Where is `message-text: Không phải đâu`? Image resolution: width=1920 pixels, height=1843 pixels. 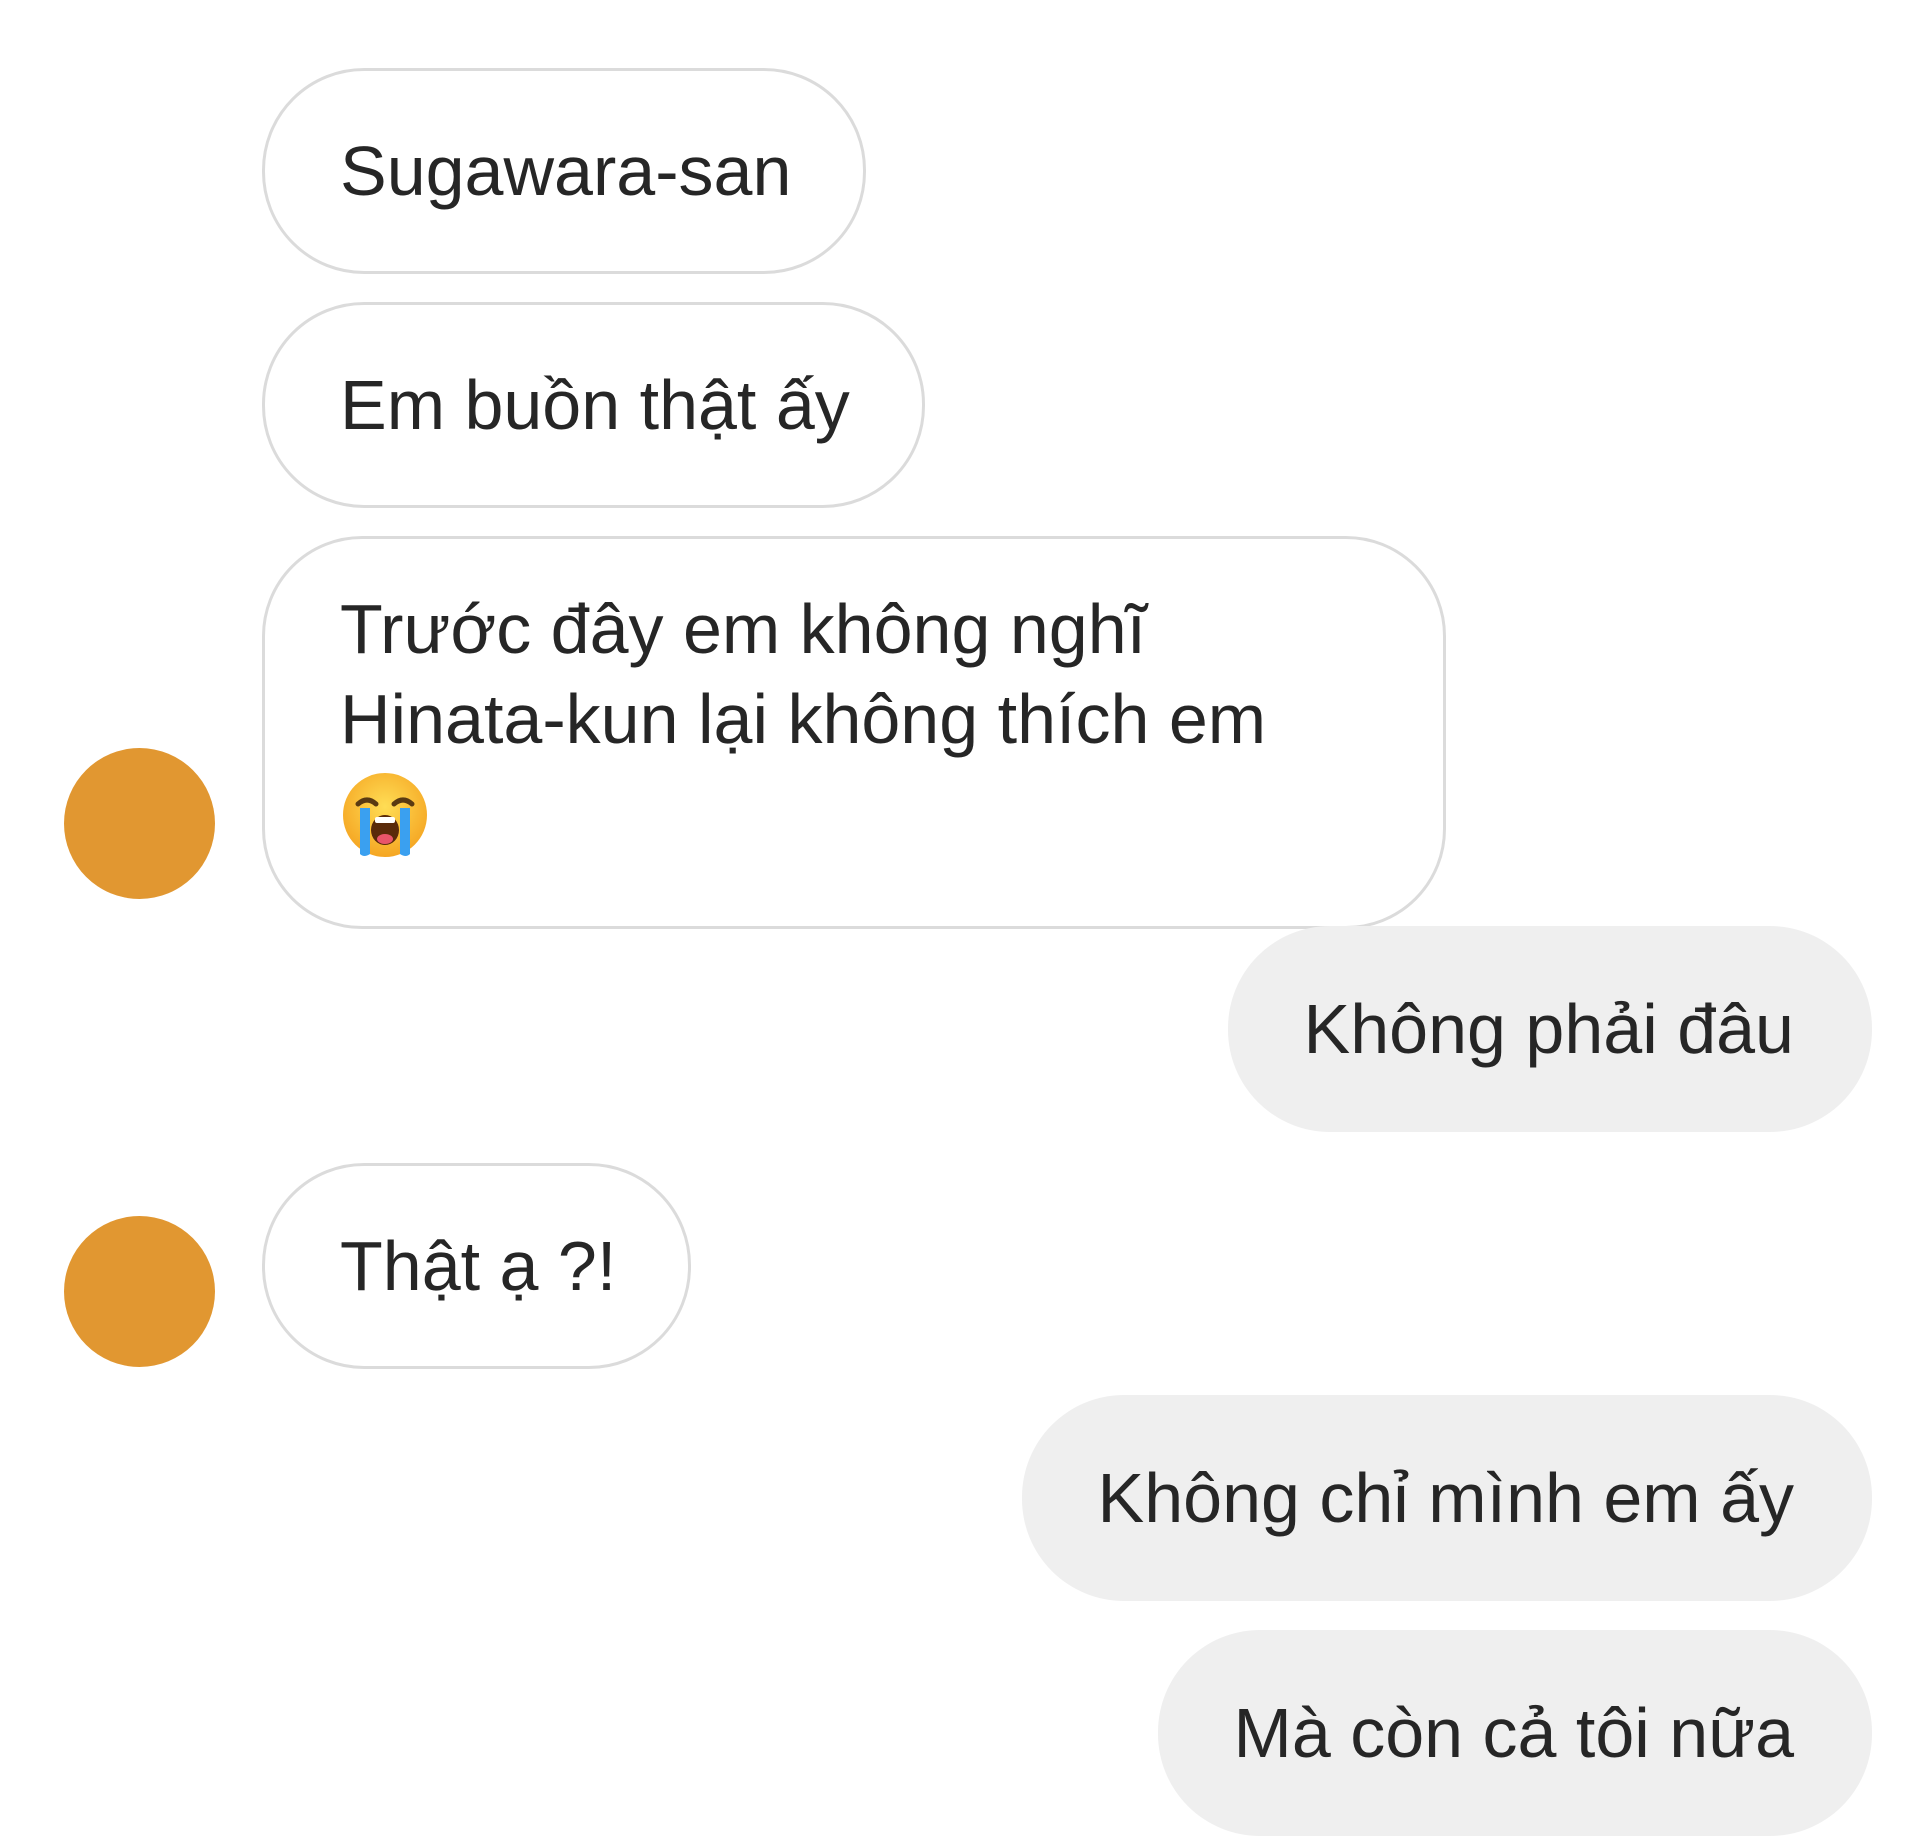 message-text: Không phải đâu is located at coordinates (1548, 1029).